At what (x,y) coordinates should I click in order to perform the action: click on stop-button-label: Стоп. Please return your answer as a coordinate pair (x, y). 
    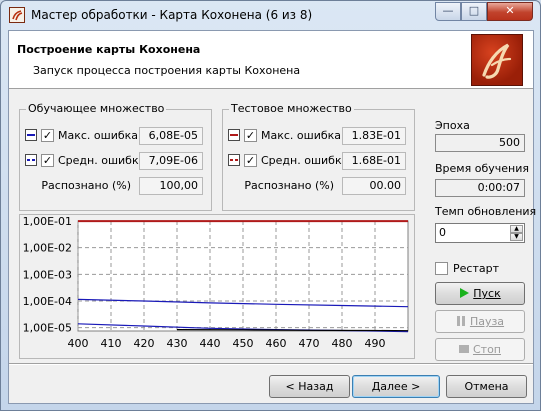
    Looking at the image, I should click on (486, 349).